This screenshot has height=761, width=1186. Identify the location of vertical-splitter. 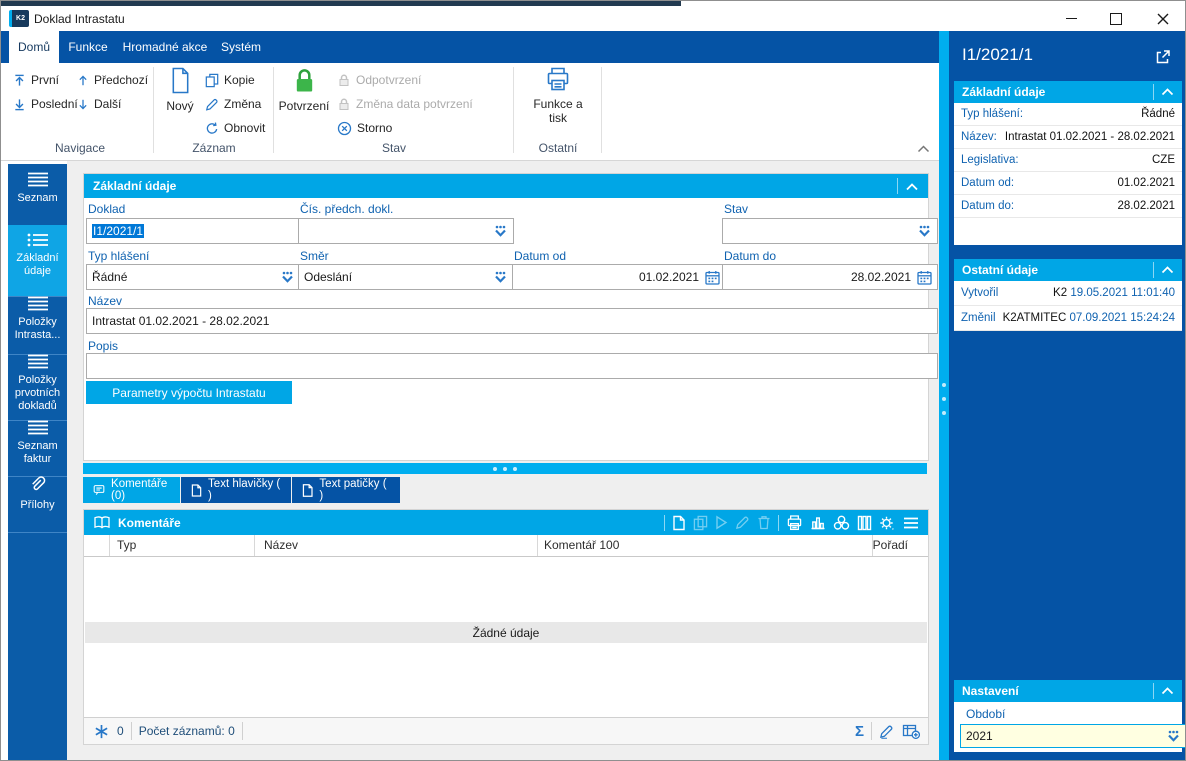
(944, 395).